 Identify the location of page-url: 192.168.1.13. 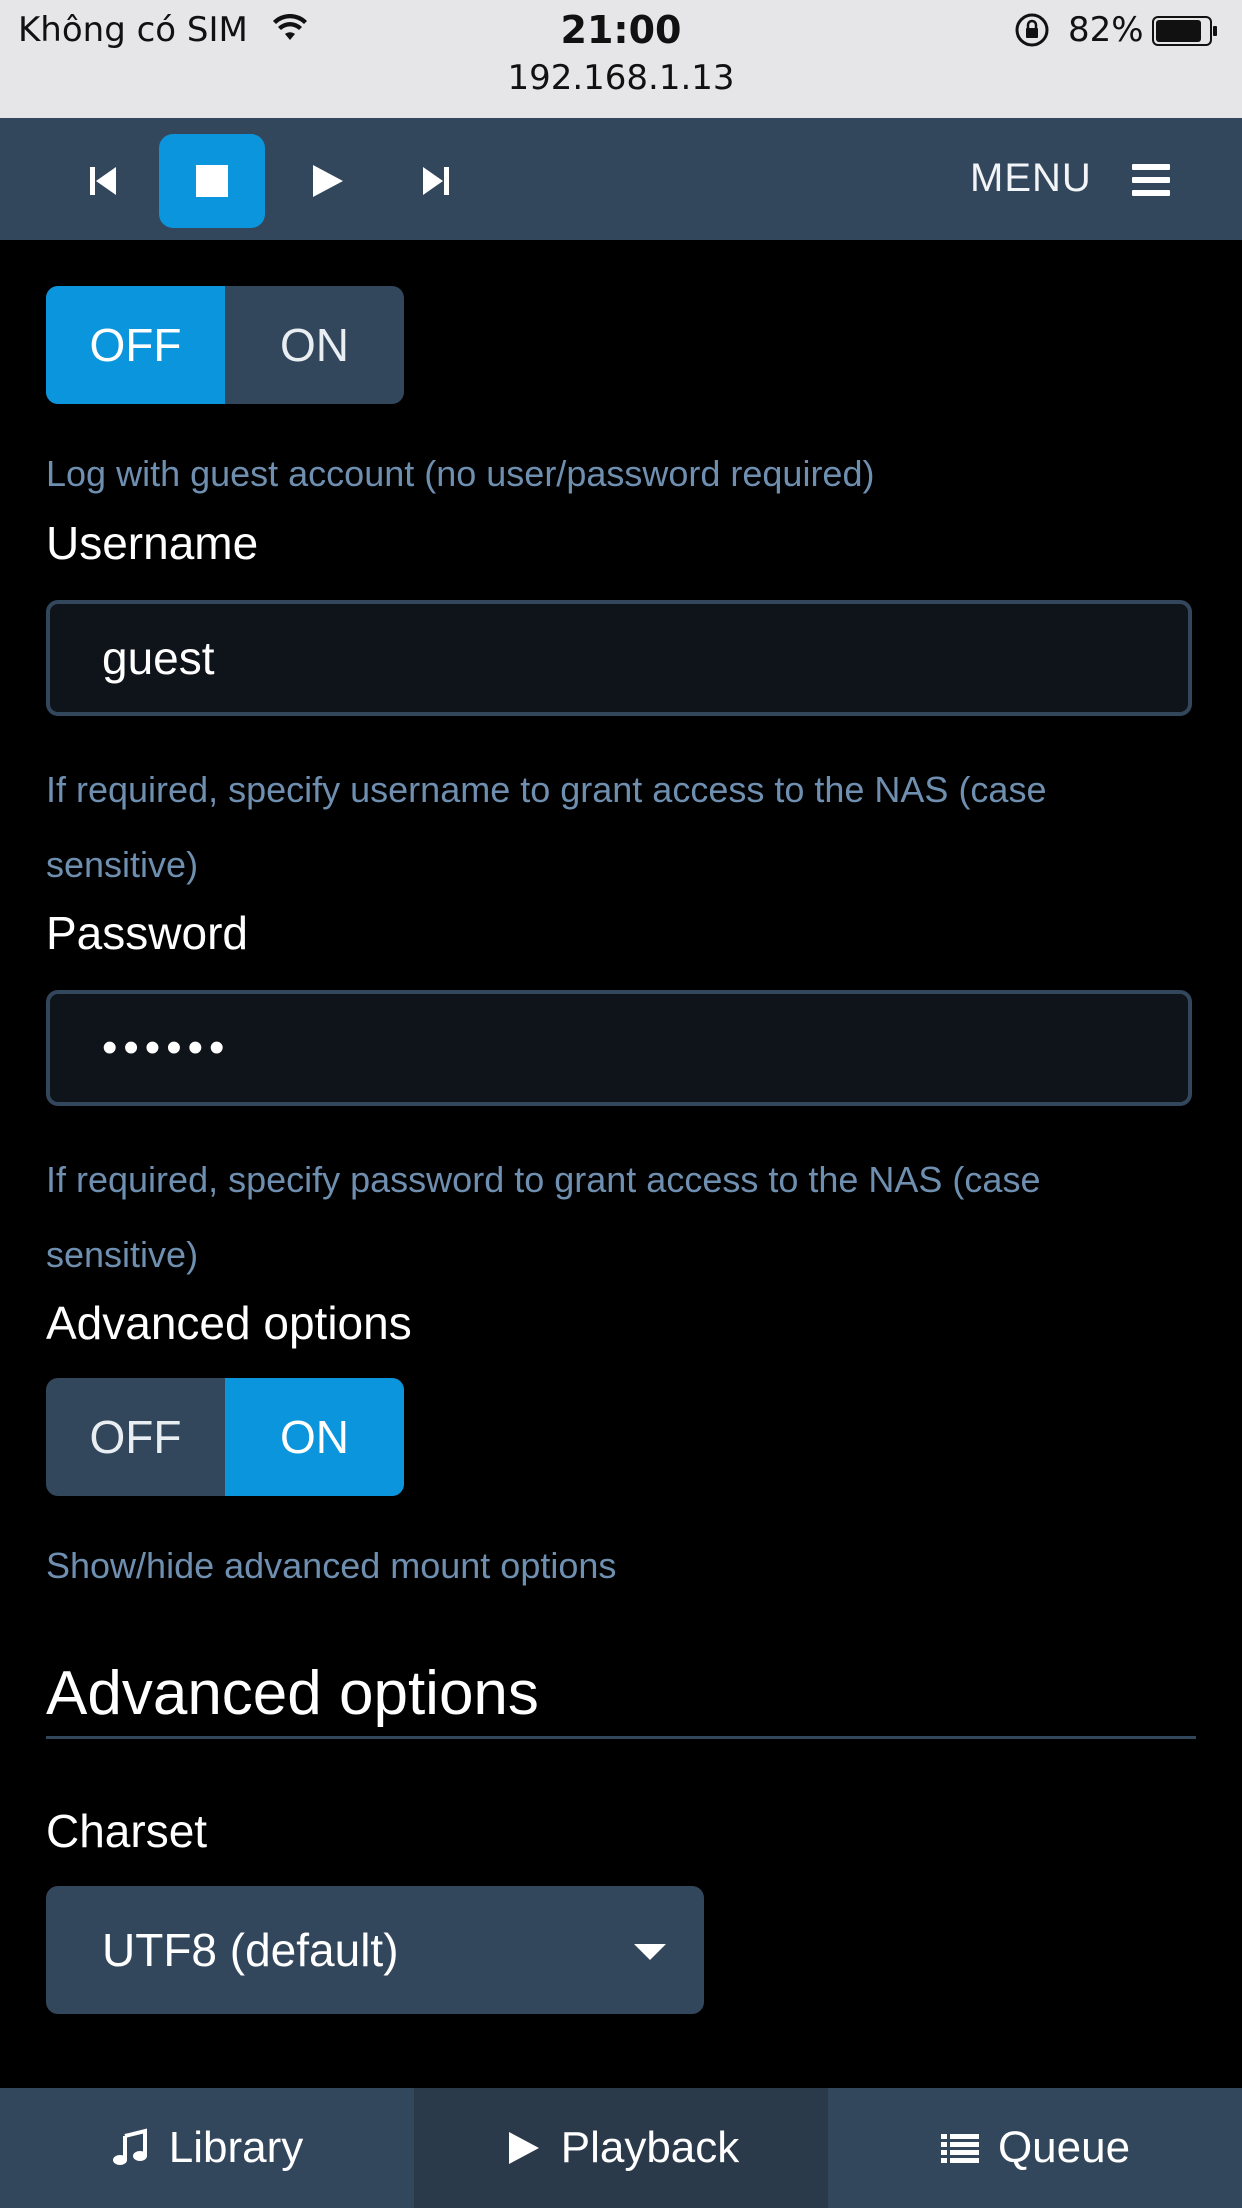
(621, 78).